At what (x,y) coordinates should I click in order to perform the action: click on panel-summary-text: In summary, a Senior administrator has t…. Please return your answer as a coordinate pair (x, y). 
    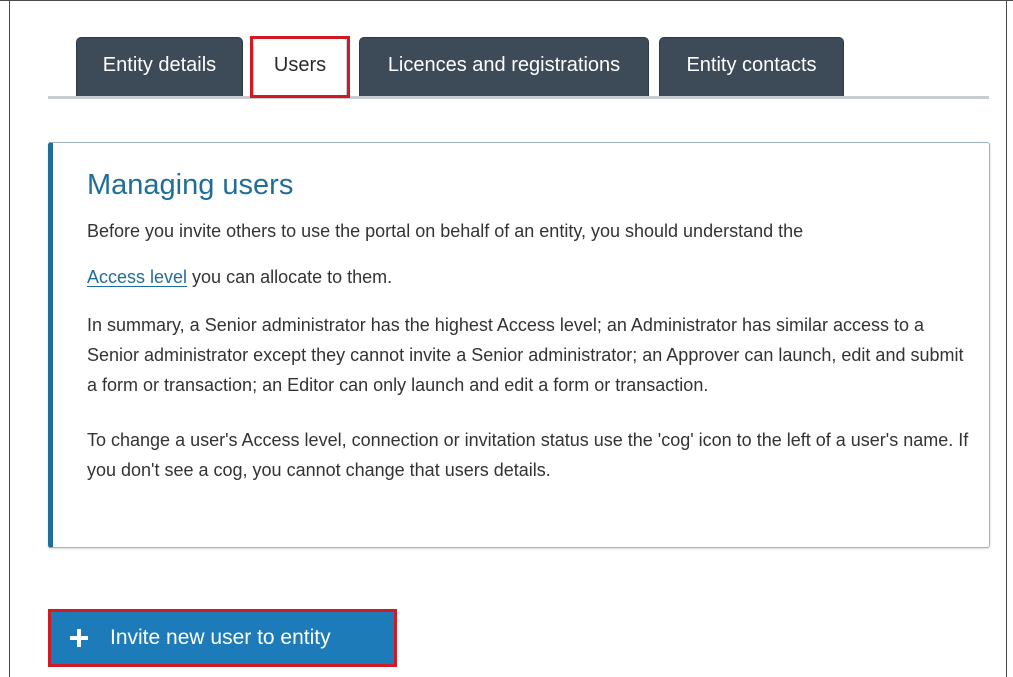
    Looking at the image, I should click on (525, 355).